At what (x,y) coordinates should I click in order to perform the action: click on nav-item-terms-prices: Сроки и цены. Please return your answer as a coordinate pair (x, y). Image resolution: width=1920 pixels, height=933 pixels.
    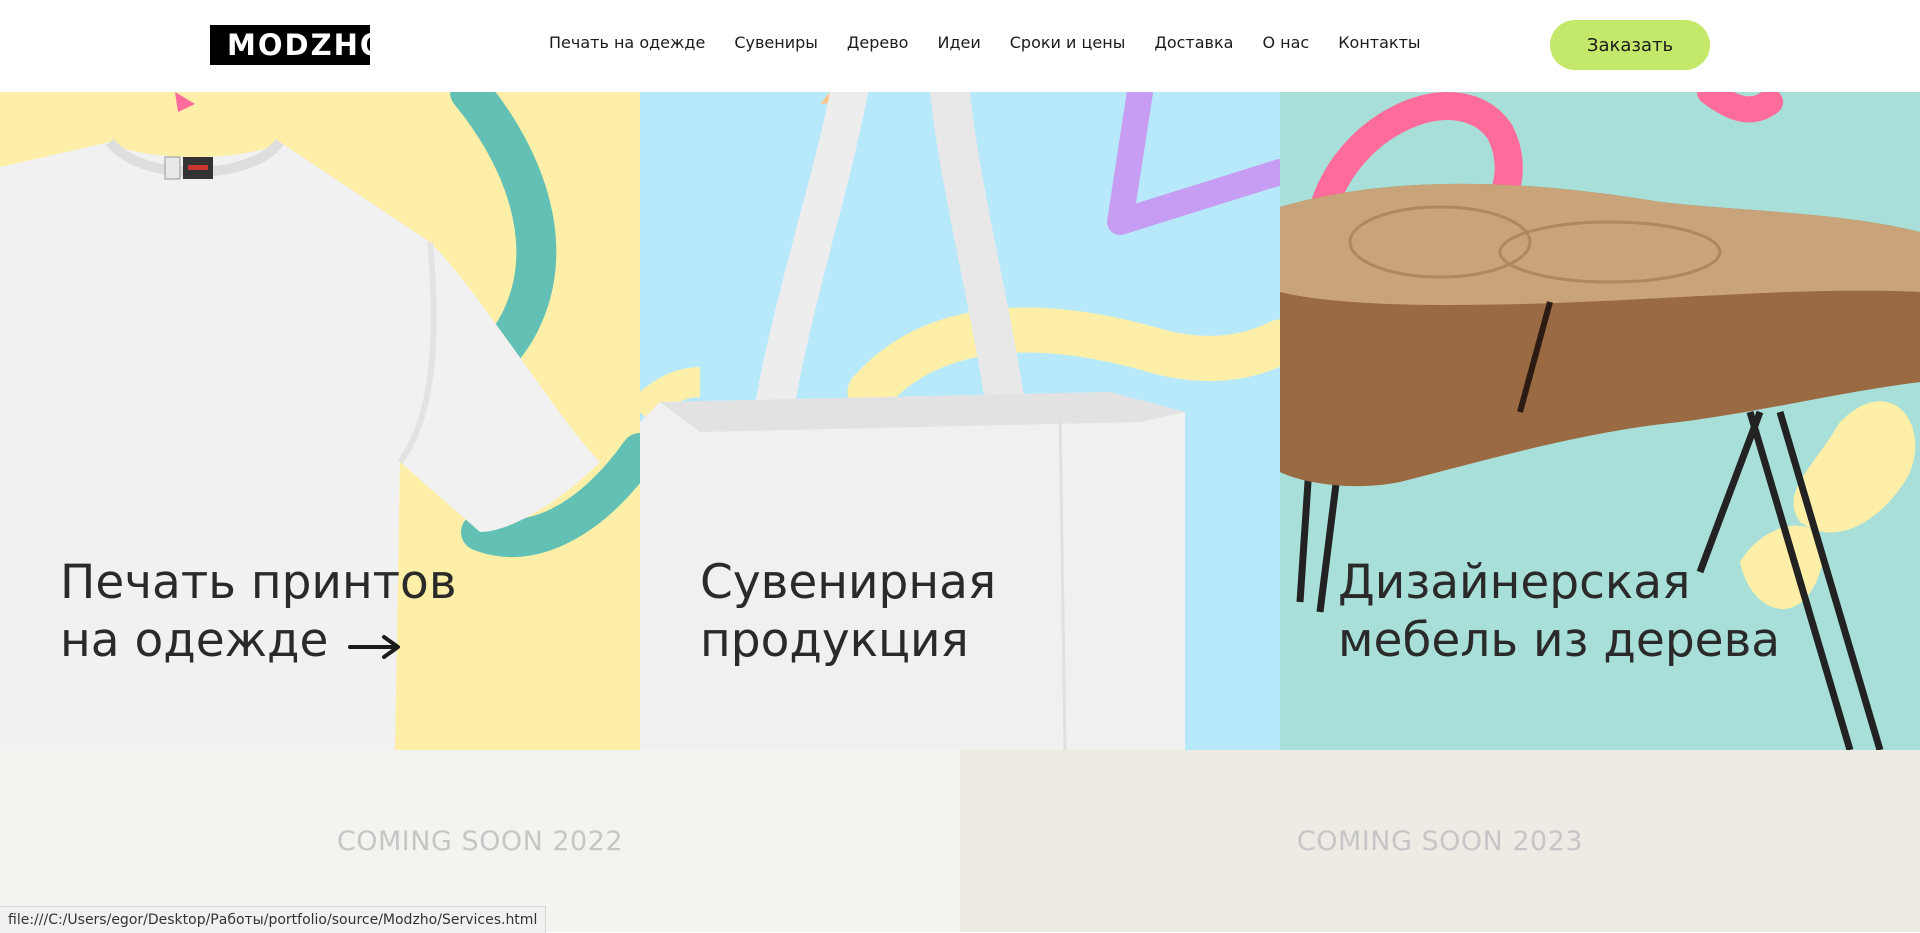
    Looking at the image, I should click on (1068, 42).